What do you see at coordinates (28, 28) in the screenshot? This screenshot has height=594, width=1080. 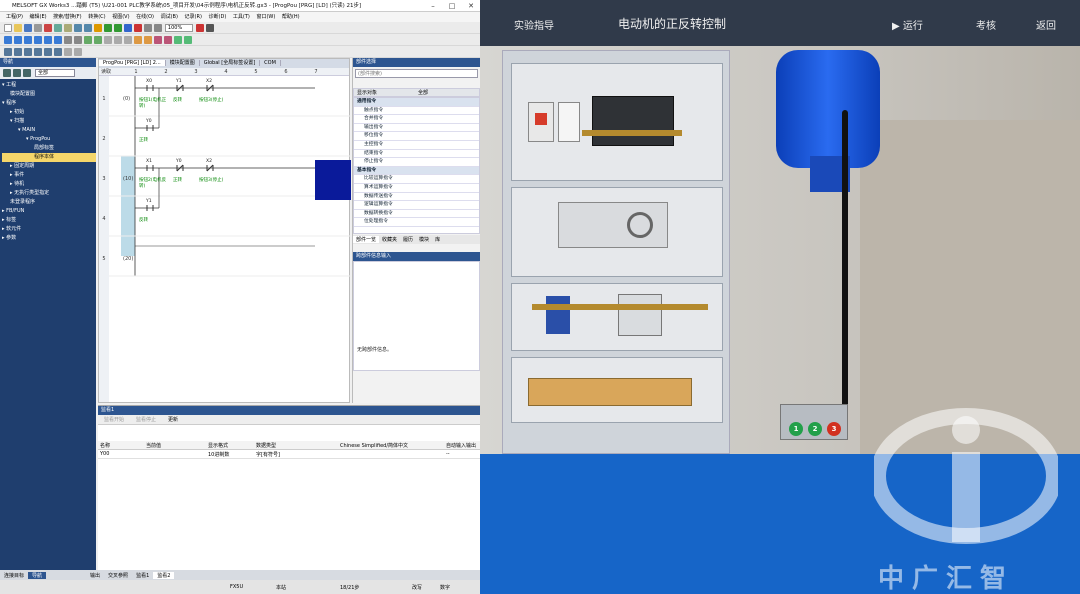 I see `save-icon` at bounding box center [28, 28].